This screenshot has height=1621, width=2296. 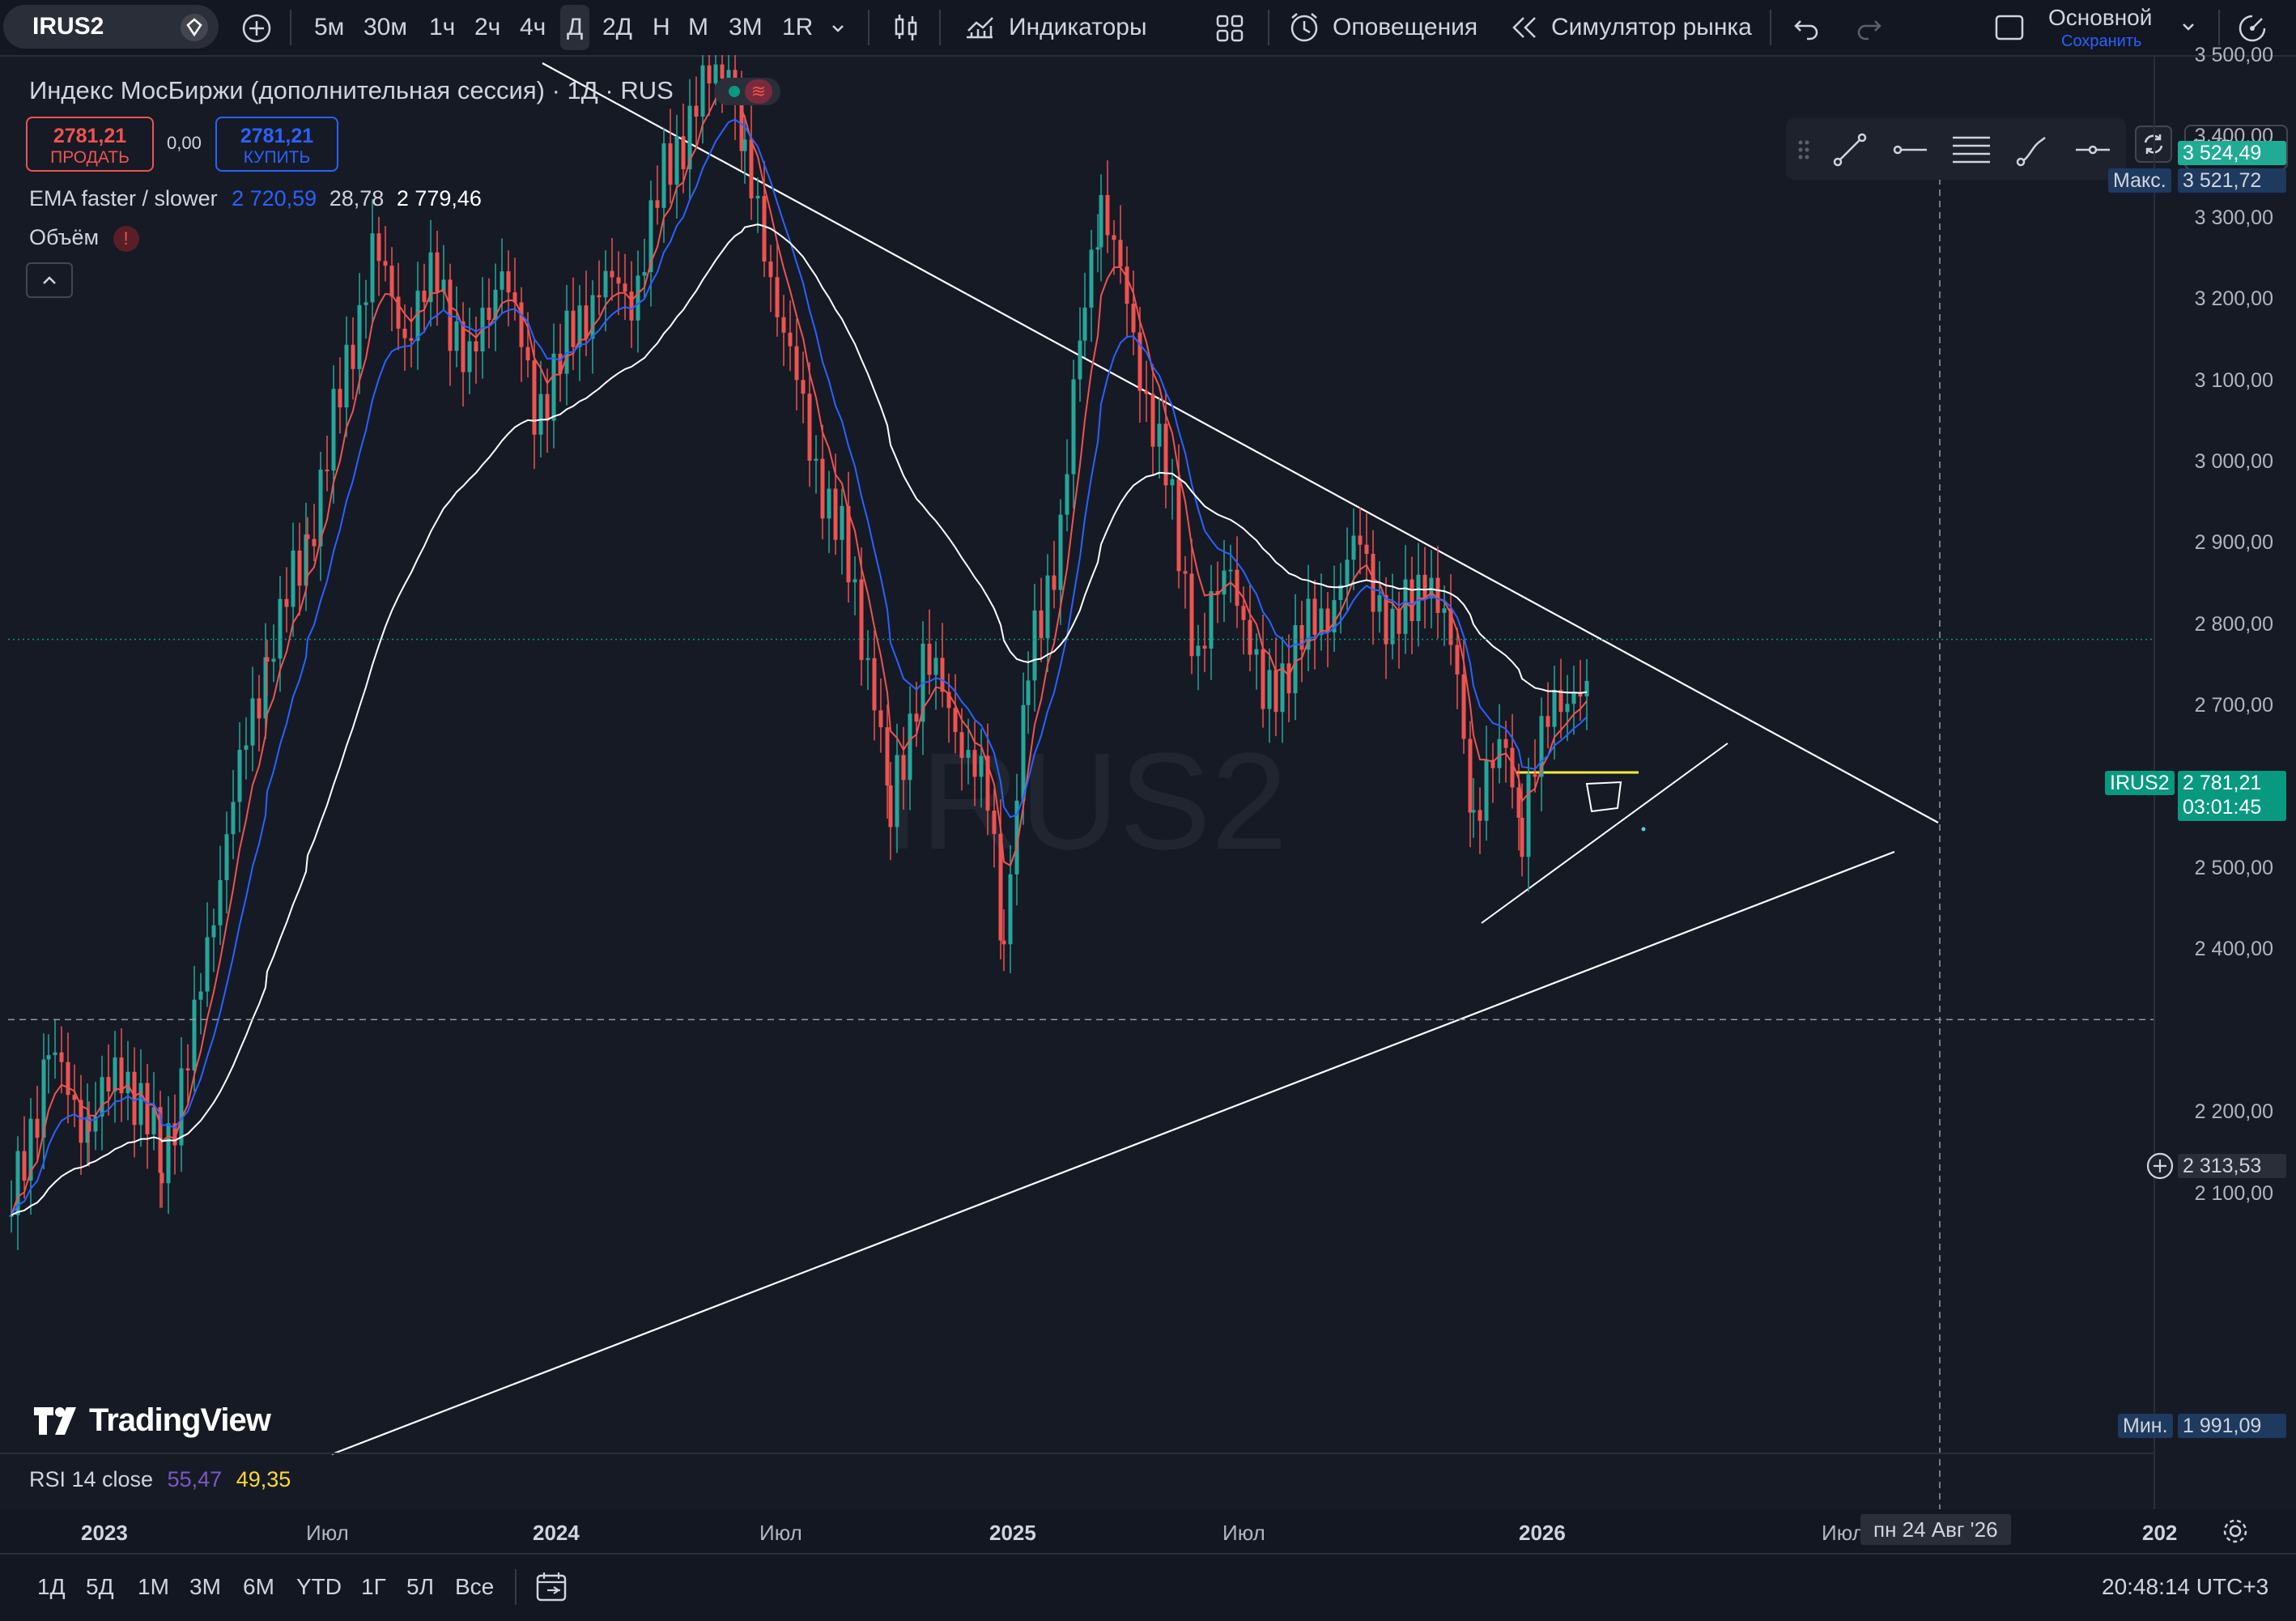 What do you see at coordinates (979, 27) in the screenshot?
I see `indicators-icon` at bounding box center [979, 27].